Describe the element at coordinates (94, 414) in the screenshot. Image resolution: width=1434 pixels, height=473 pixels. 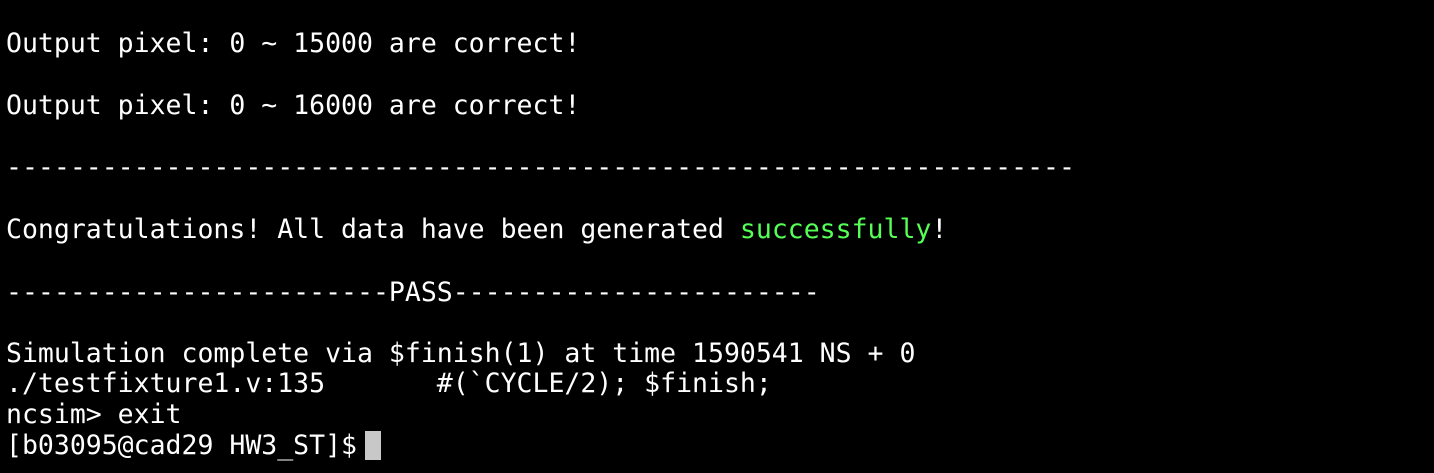
I see `ncsim-exit-line: ncsim> exit` at that location.